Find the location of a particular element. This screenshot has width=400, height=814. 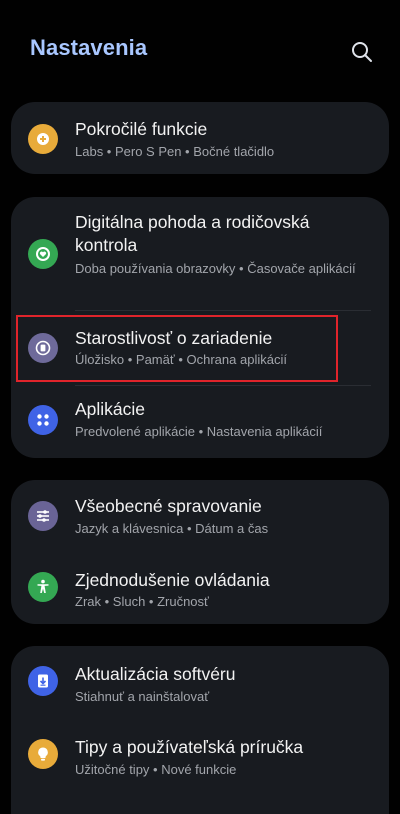

accessibility-icon-badge is located at coordinates (43, 587).